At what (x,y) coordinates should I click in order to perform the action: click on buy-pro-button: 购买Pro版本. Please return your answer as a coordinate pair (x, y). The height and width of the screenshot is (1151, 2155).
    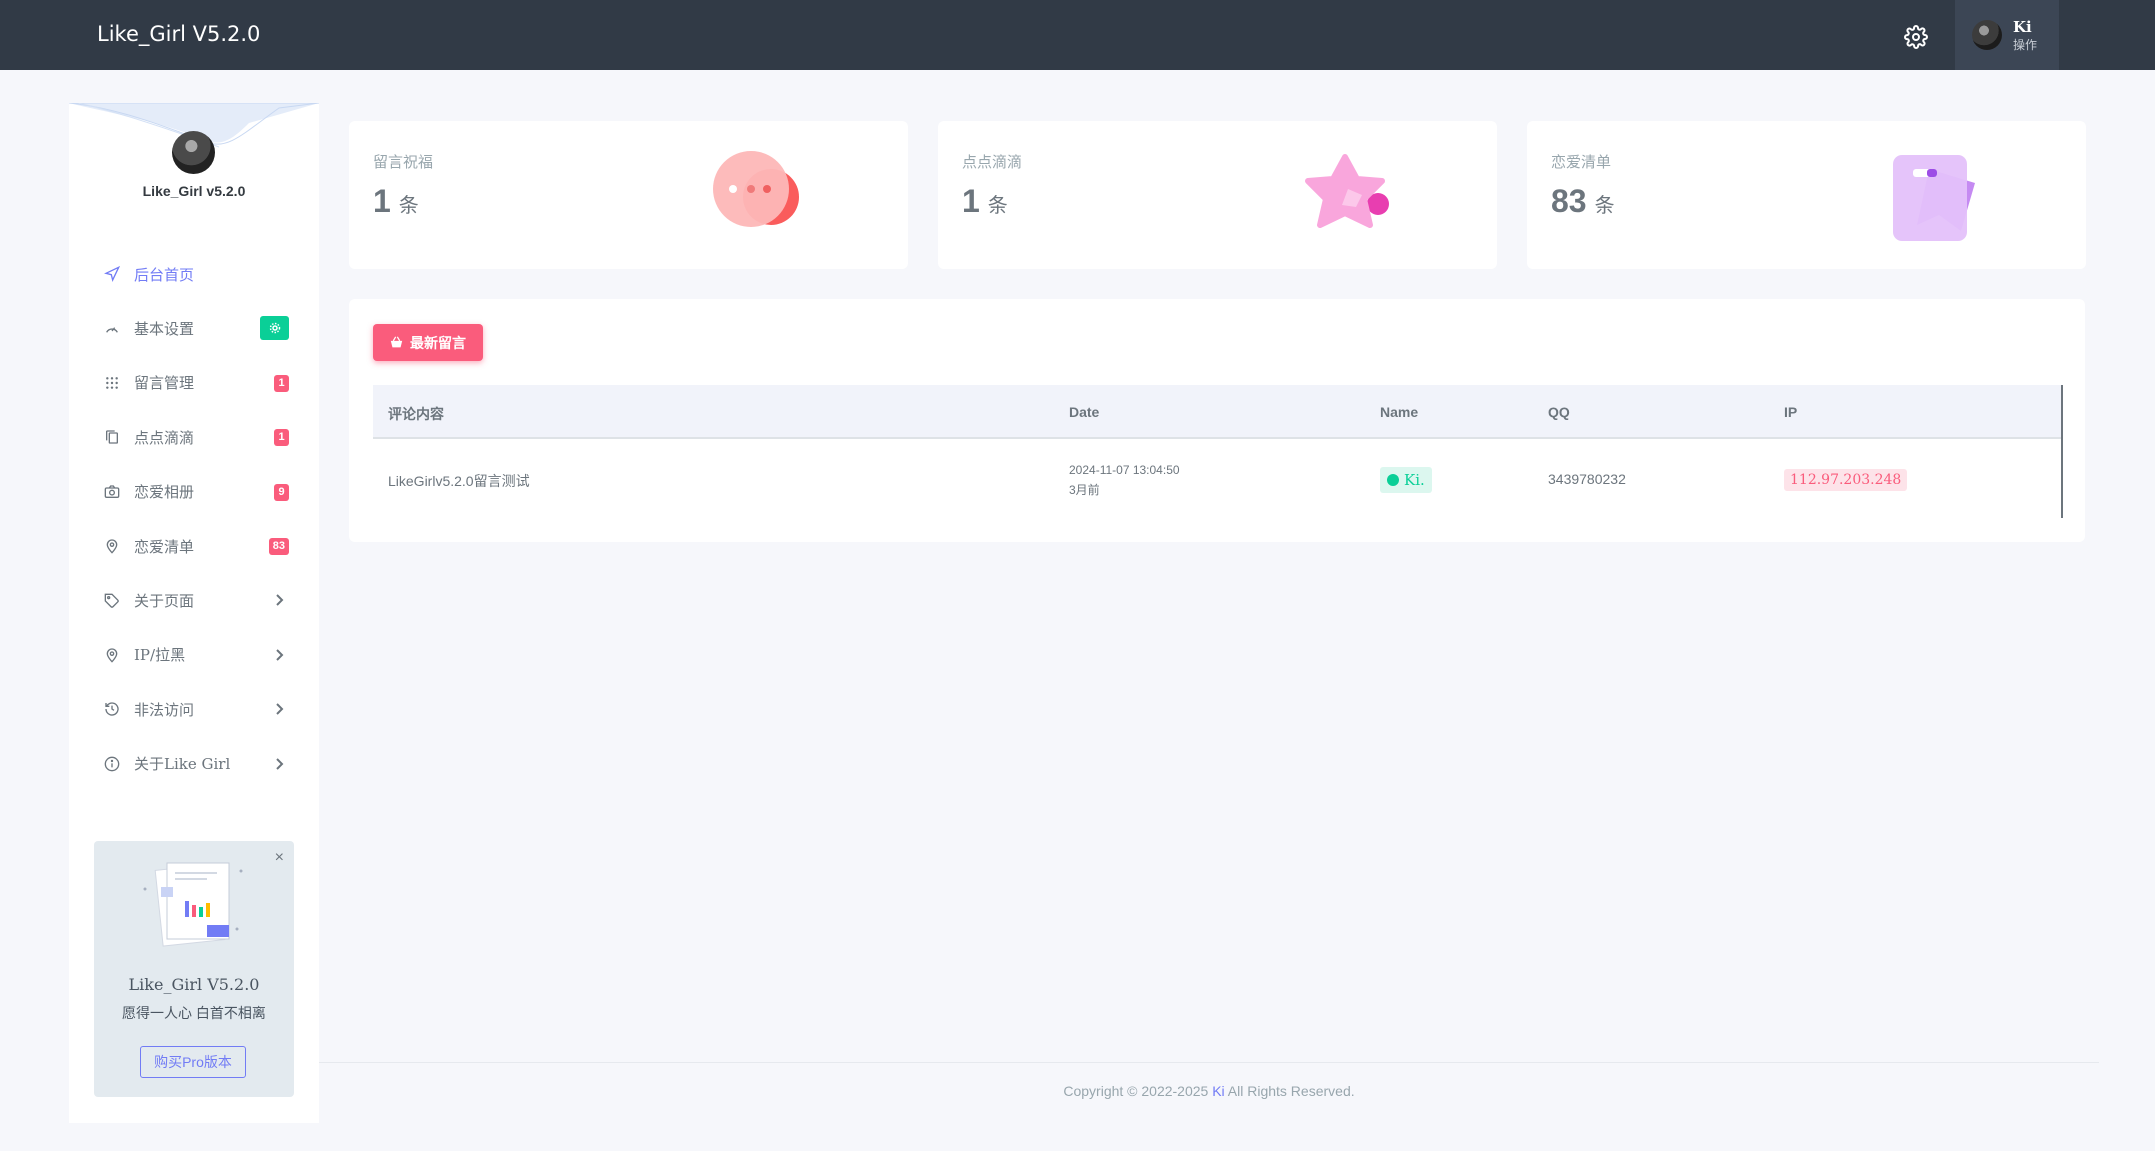
    Looking at the image, I should click on (193, 1062).